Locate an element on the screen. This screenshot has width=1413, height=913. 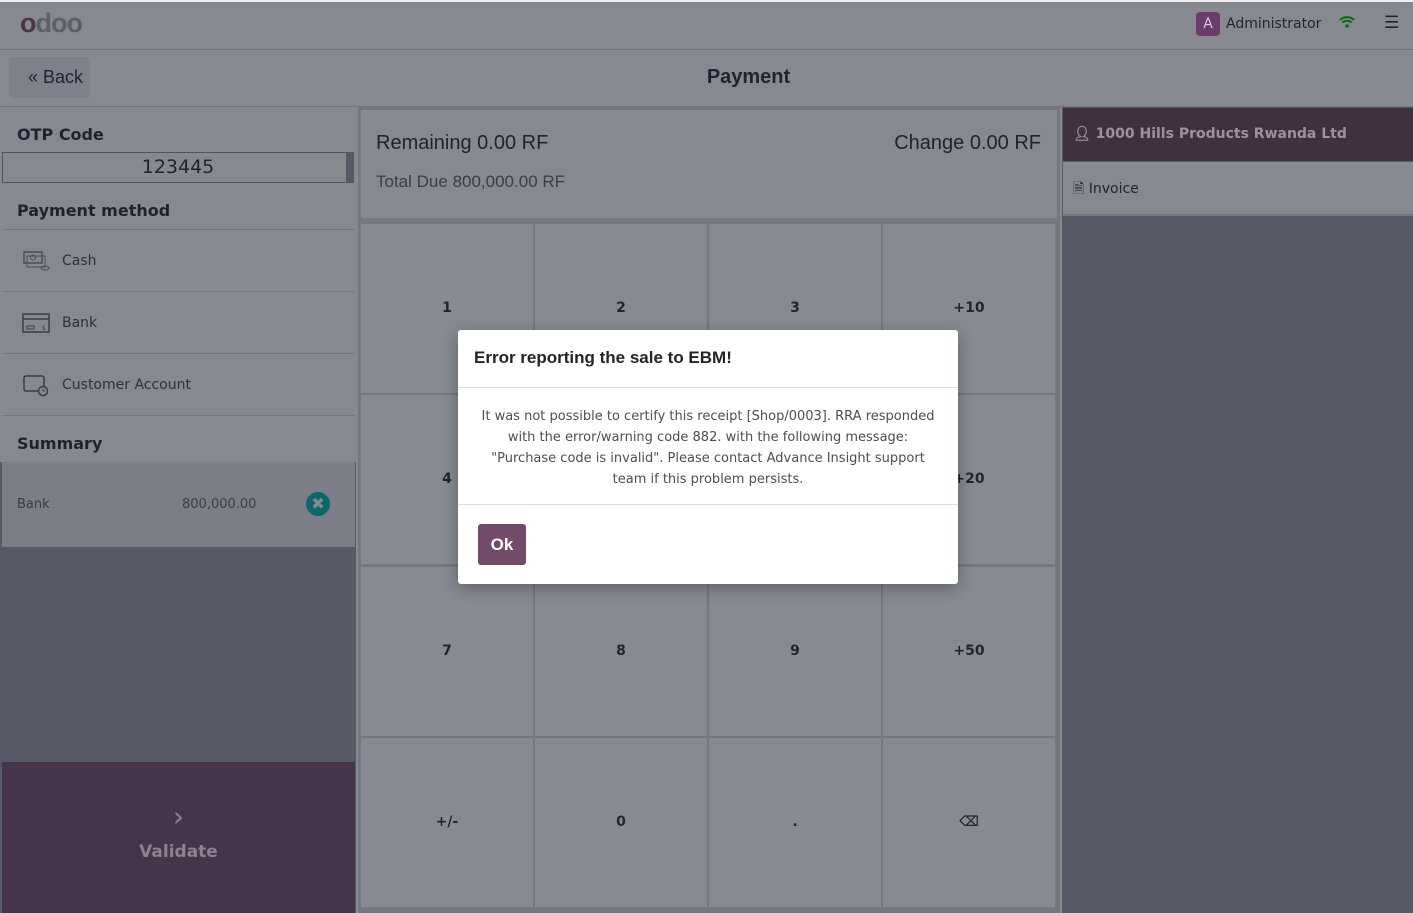
scrollbar is located at coordinates (350, 167).